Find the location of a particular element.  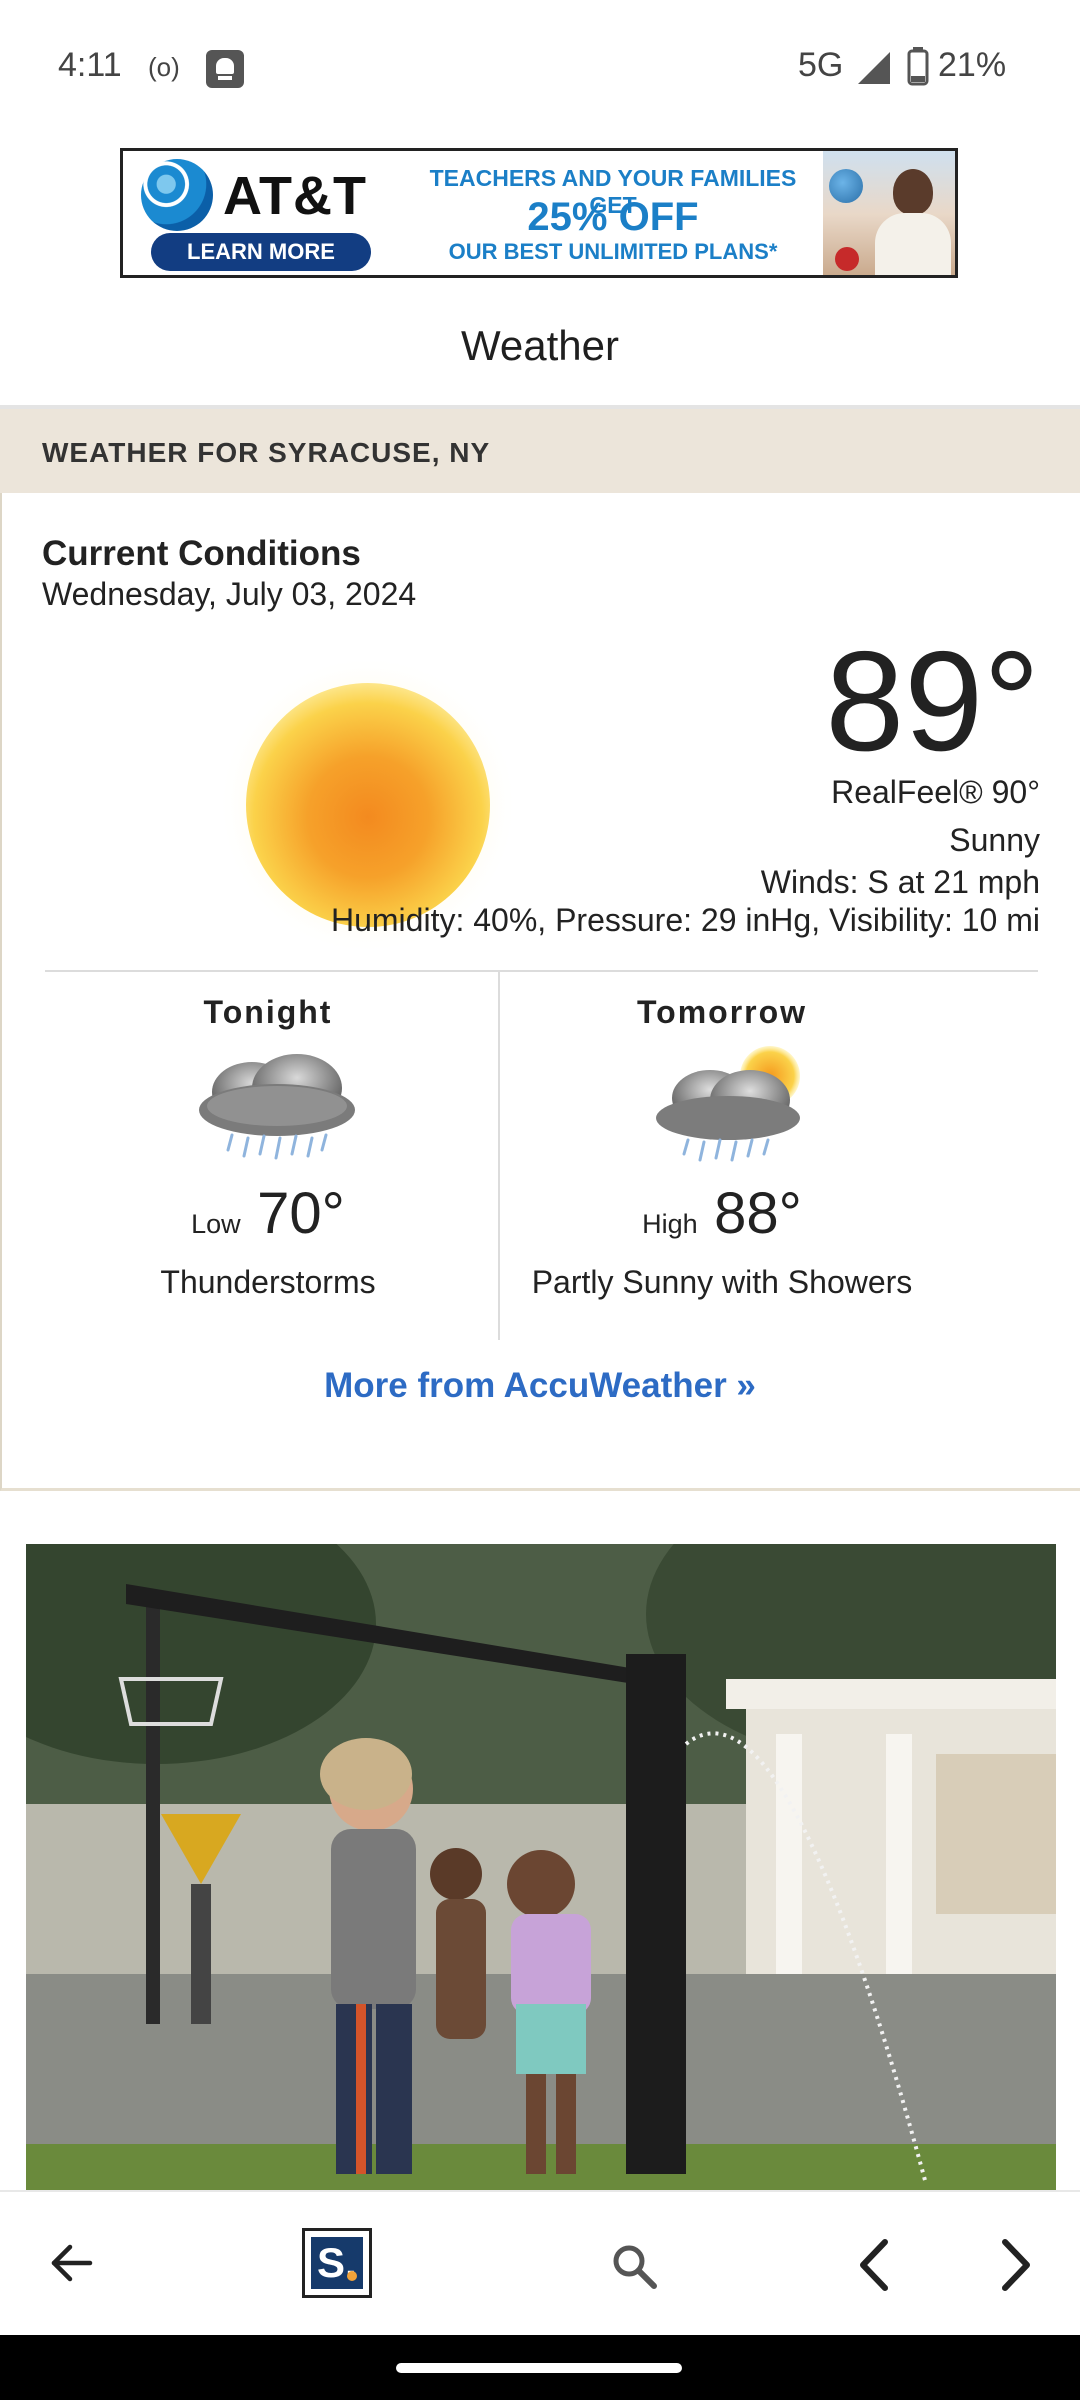

ad-brand: AT&T is located at coordinates (295, 196).